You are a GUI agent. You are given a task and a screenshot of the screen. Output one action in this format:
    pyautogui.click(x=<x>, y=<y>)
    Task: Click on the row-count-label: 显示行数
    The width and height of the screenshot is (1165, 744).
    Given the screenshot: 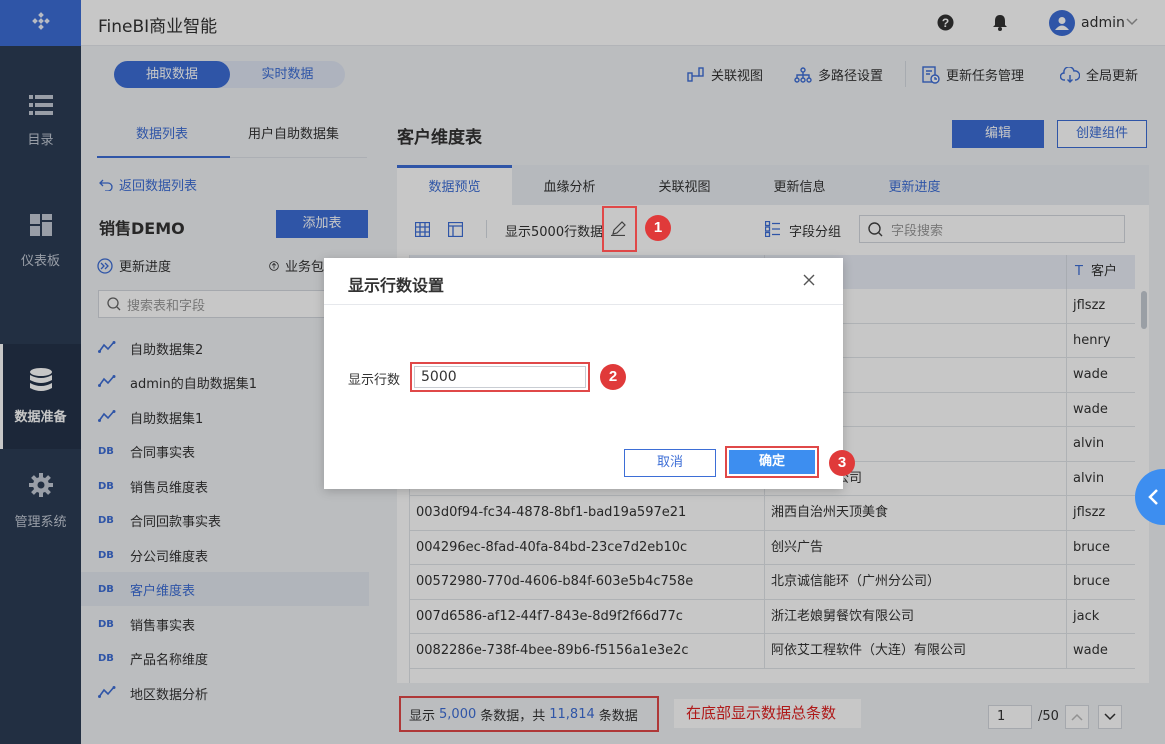 What is the action you would take?
    pyautogui.click(x=374, y=380)
    